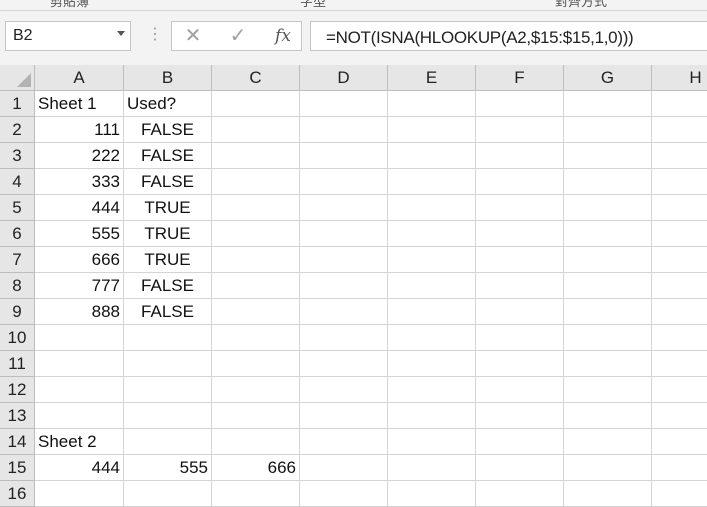 This screenshot has width=707, height=507. What do you see at coordinates (17, 78) in the screenshot?
I see `select-all-button` at bounding box center [17, 78].